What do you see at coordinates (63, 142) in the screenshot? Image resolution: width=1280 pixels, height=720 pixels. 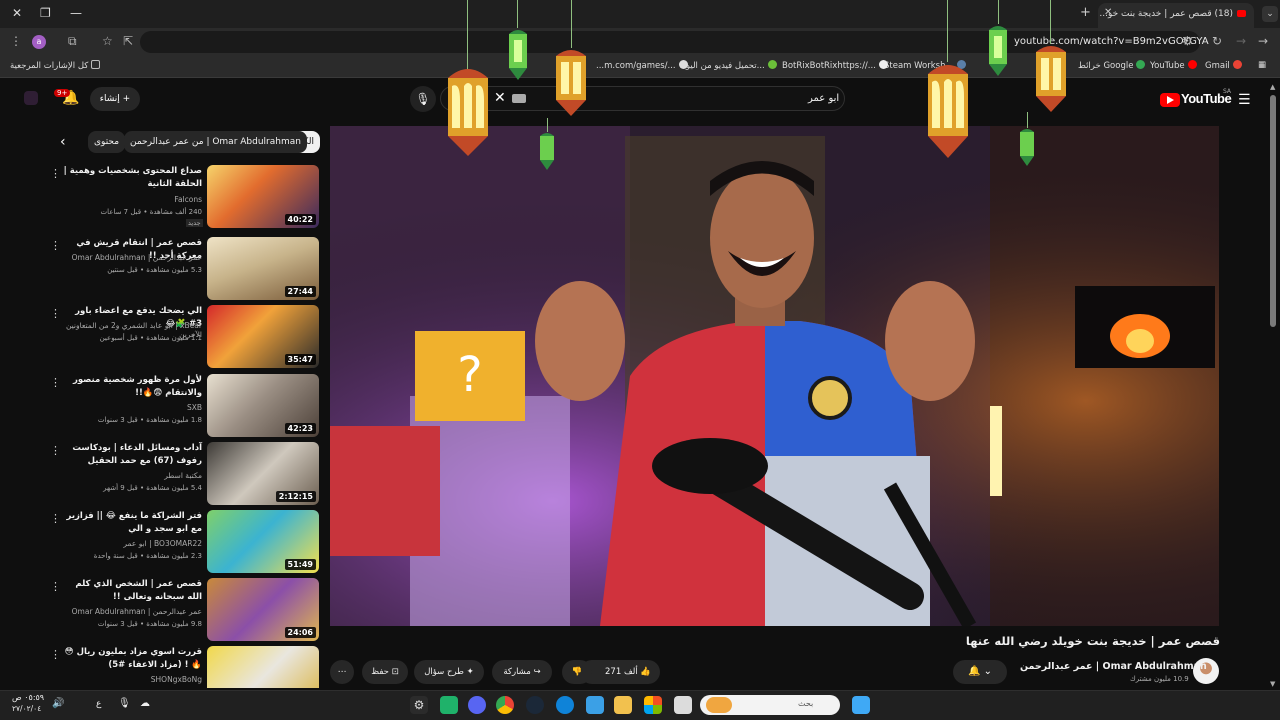 I see `chips-prev-chevron-icon: ‹` at bounding box center [63, 142].